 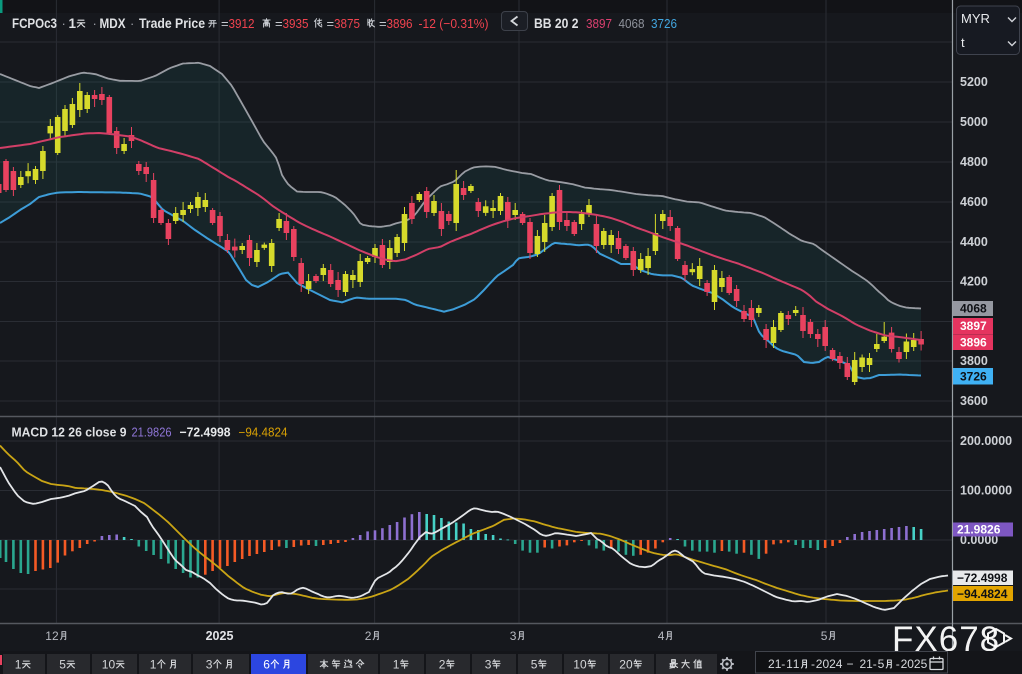 What do you see at coordinates (266, 665) in the screenshot?
I see `svg-text: 6` at bounding box center [266, 665].